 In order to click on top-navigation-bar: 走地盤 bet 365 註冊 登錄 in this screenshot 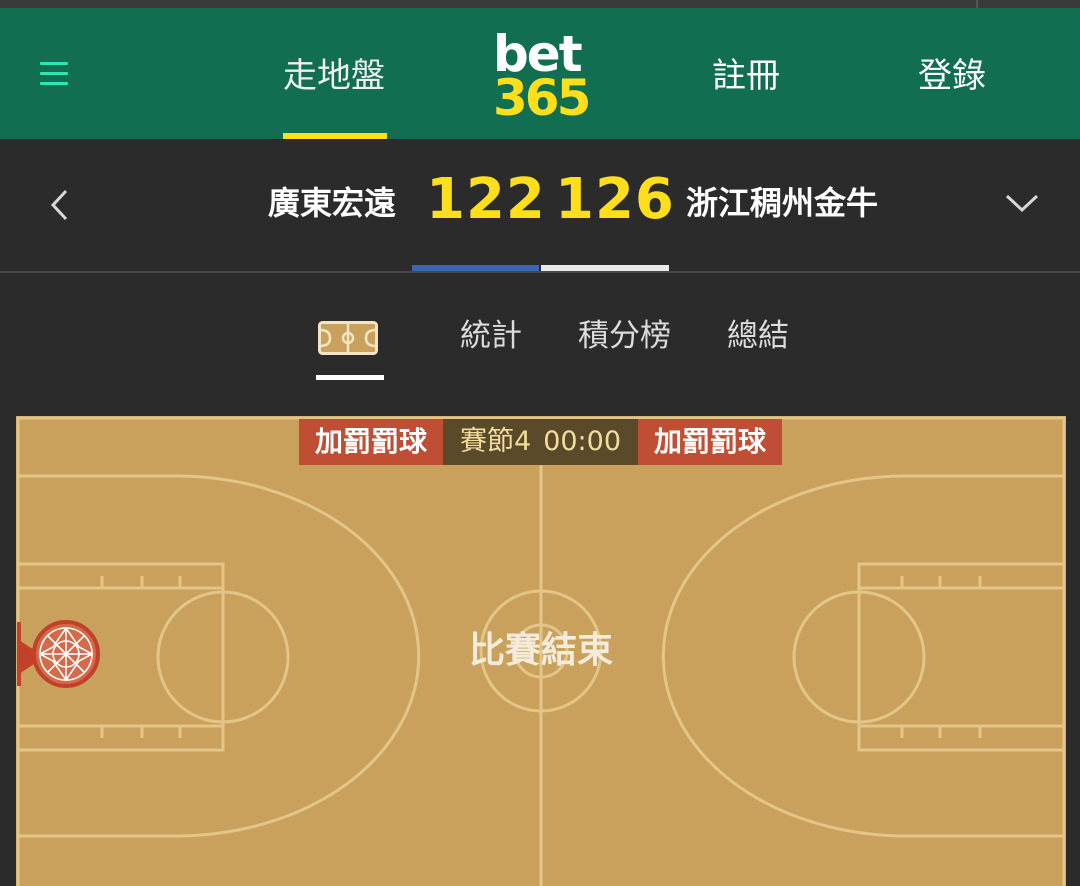, I will do `click(540, 73)`.